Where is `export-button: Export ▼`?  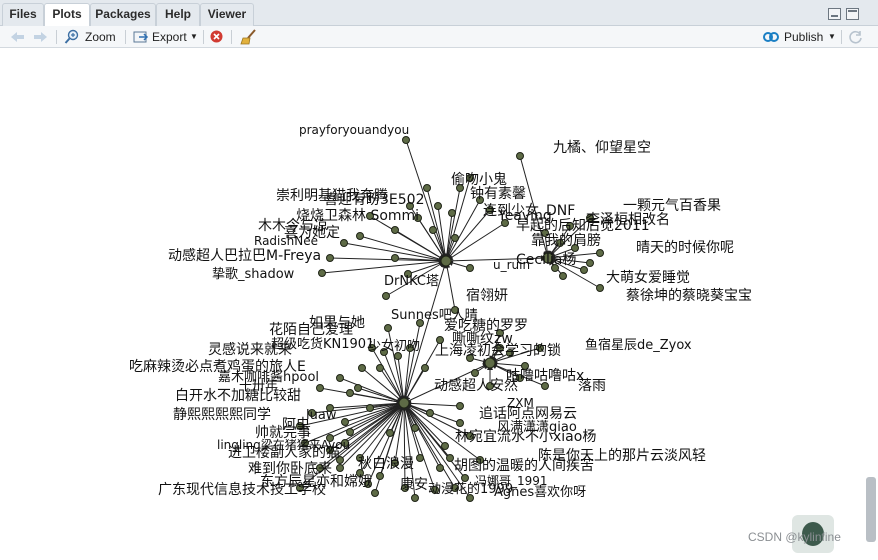 export-button: Export ▼ is located at coordinates (166, 37).